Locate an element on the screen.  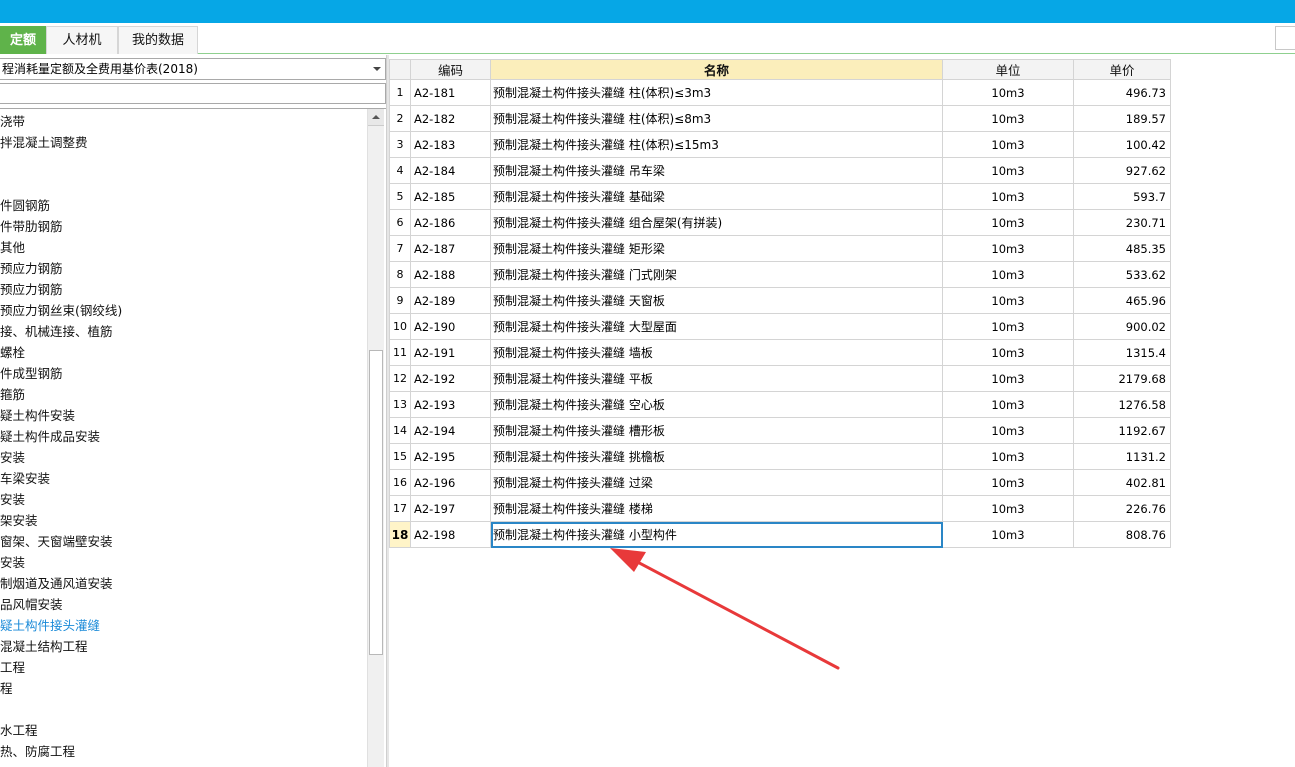
table-row: 1 A2-181 预制混凝土构件接头灌缝 柱(体积)≤3m3 10m3 496.73 is located at coordinates (780, 92).